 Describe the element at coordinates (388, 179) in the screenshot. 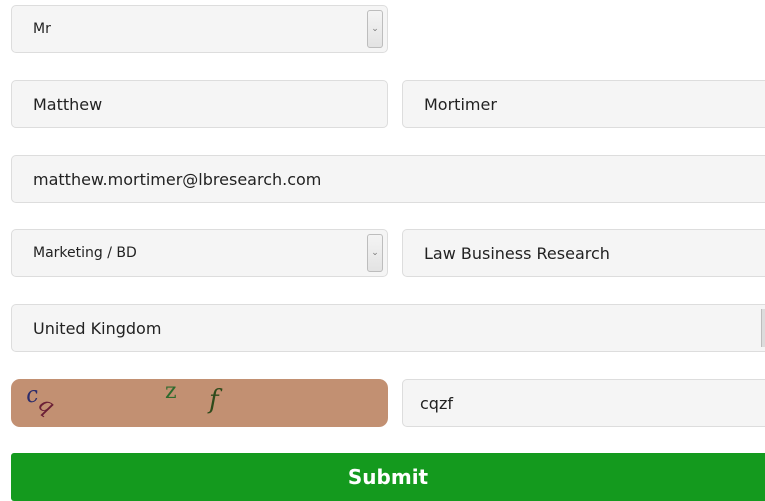

I see `email-field: matthew.mortimer@lbresearch.com` at that location.